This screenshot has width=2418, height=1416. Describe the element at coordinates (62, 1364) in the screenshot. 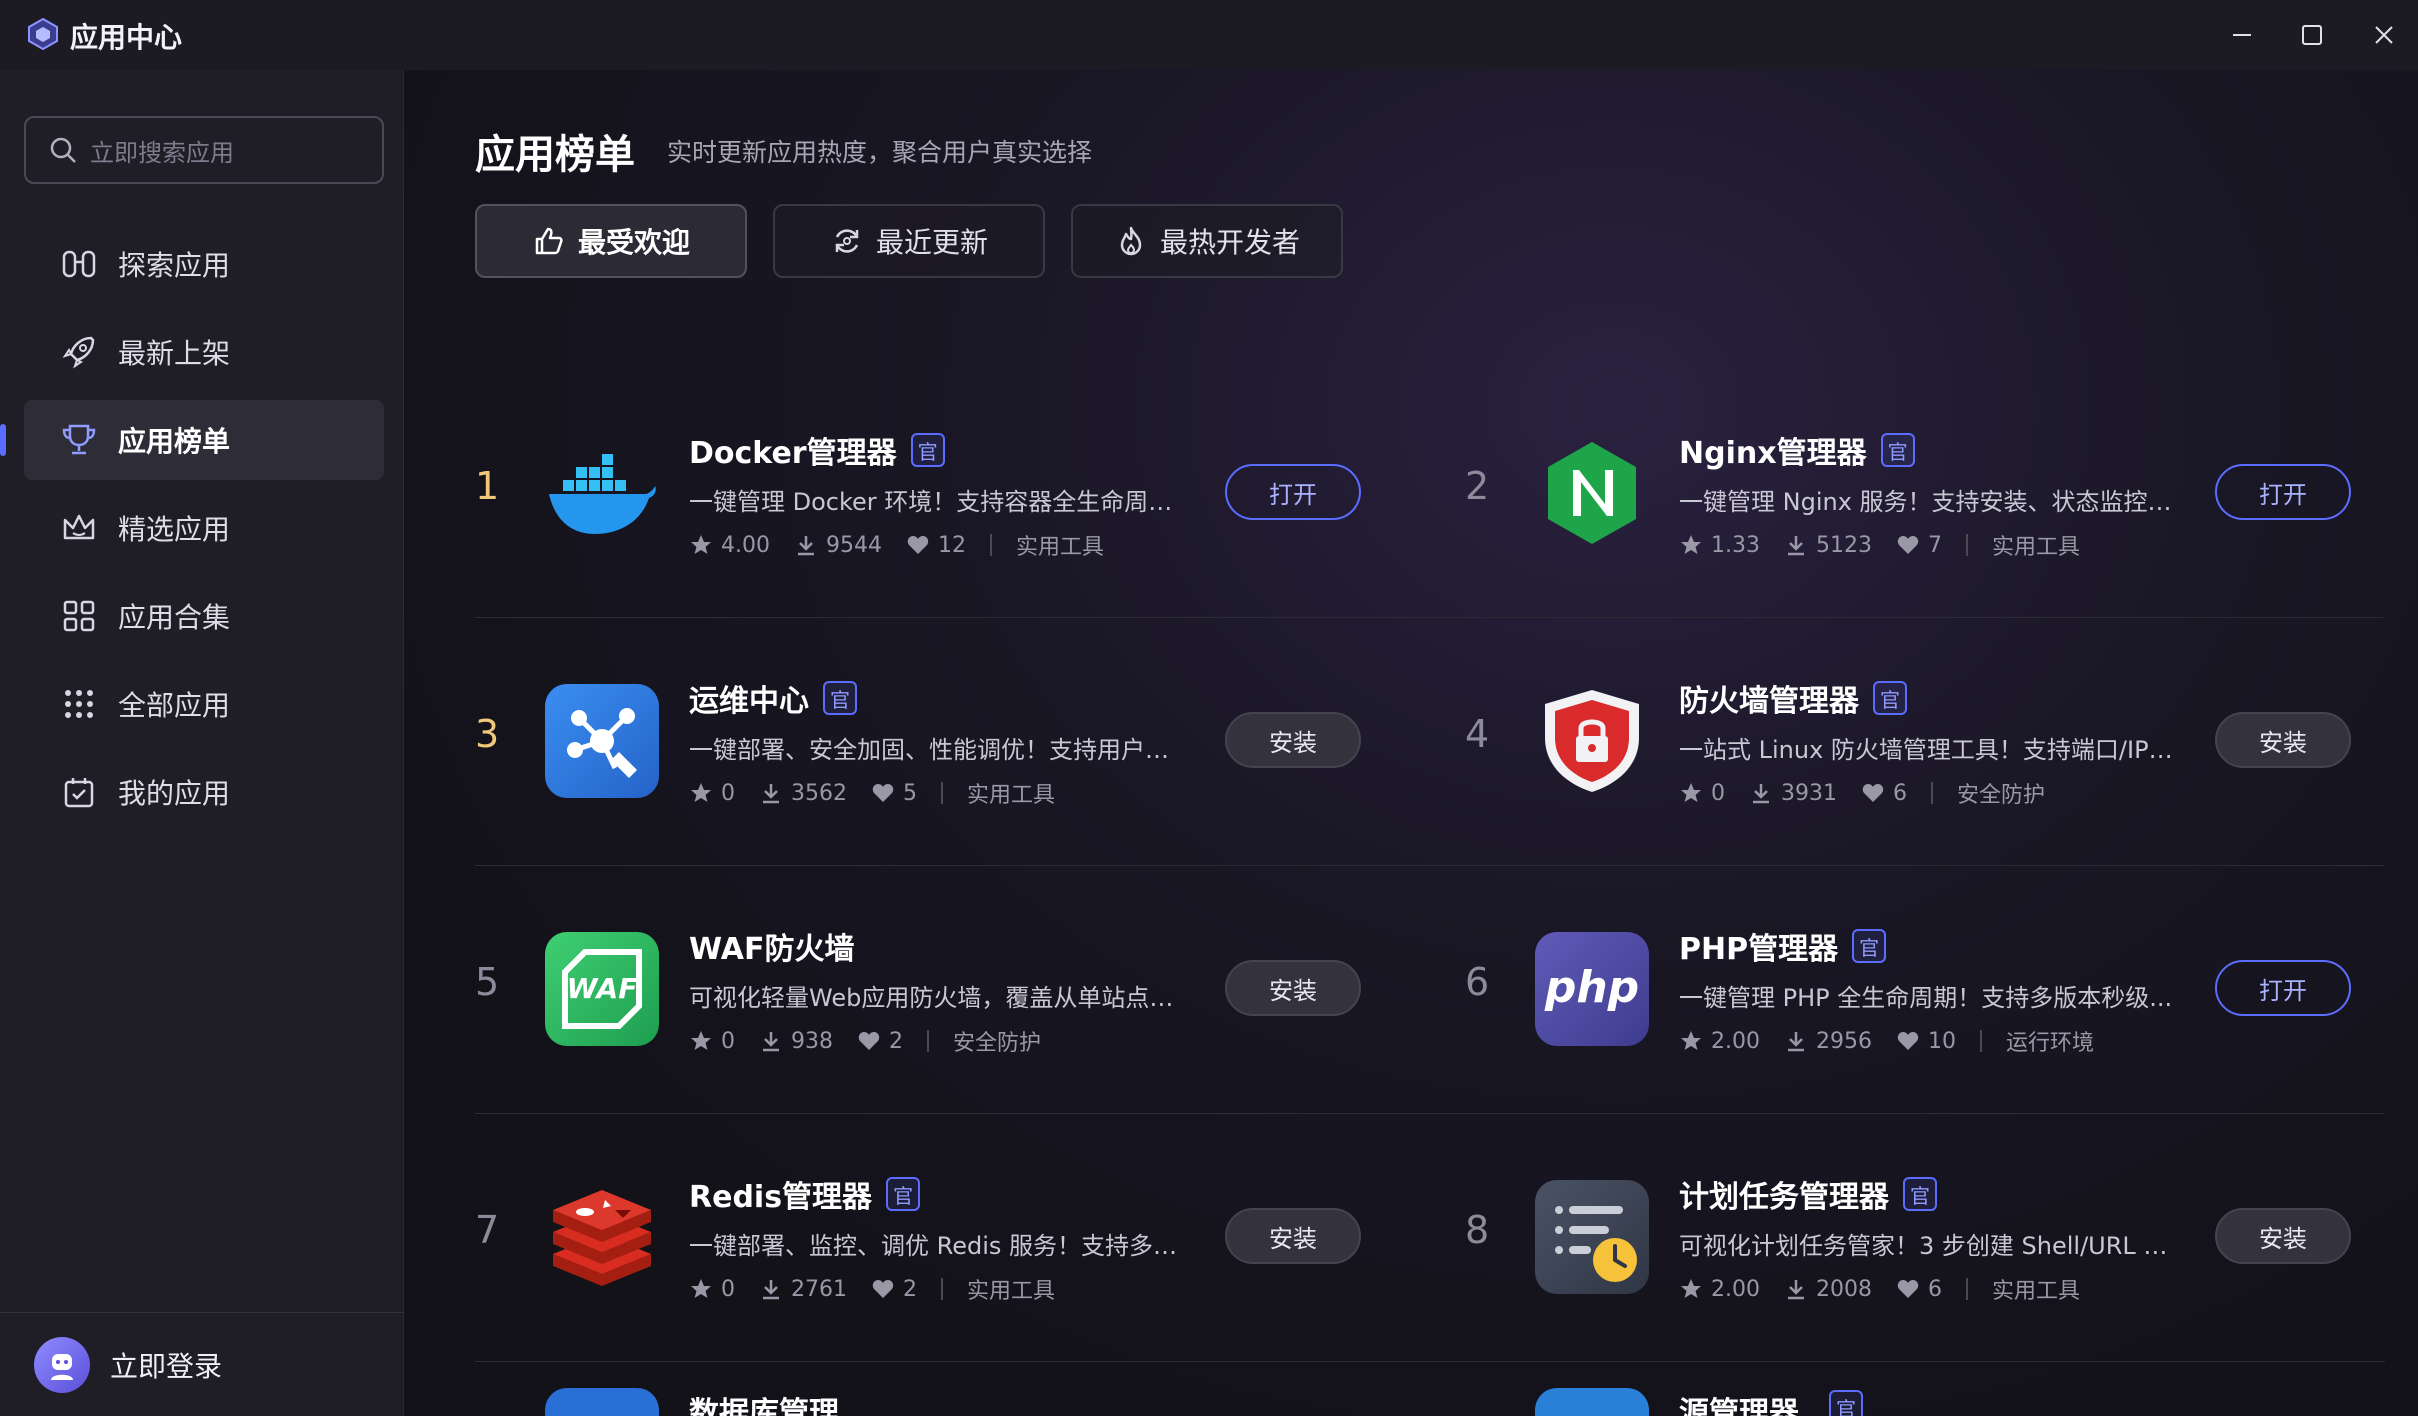

I see `avatar` at that location.